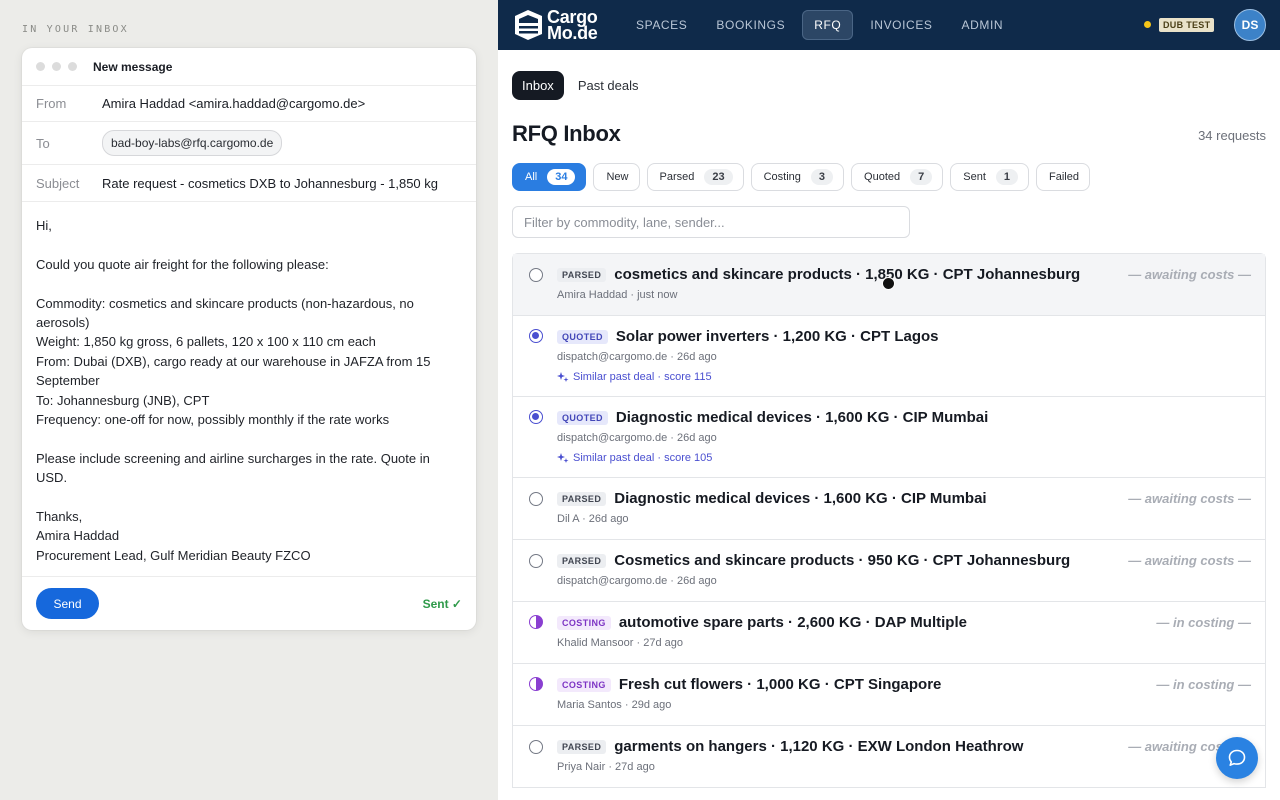 The height and width of the screenshot is (800, 1280). Describe the element at coordinates (233, 103) in the screenshot. I see `from-value: Amira Haddad <amira.haddad@cargomo.de>` at that location.